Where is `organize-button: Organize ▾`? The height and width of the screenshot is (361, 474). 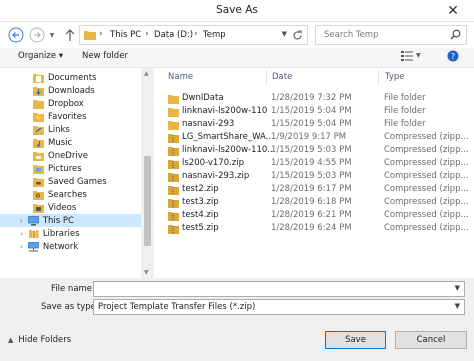 organize-button: Organize ▾ is located at coordinates (40, 56).